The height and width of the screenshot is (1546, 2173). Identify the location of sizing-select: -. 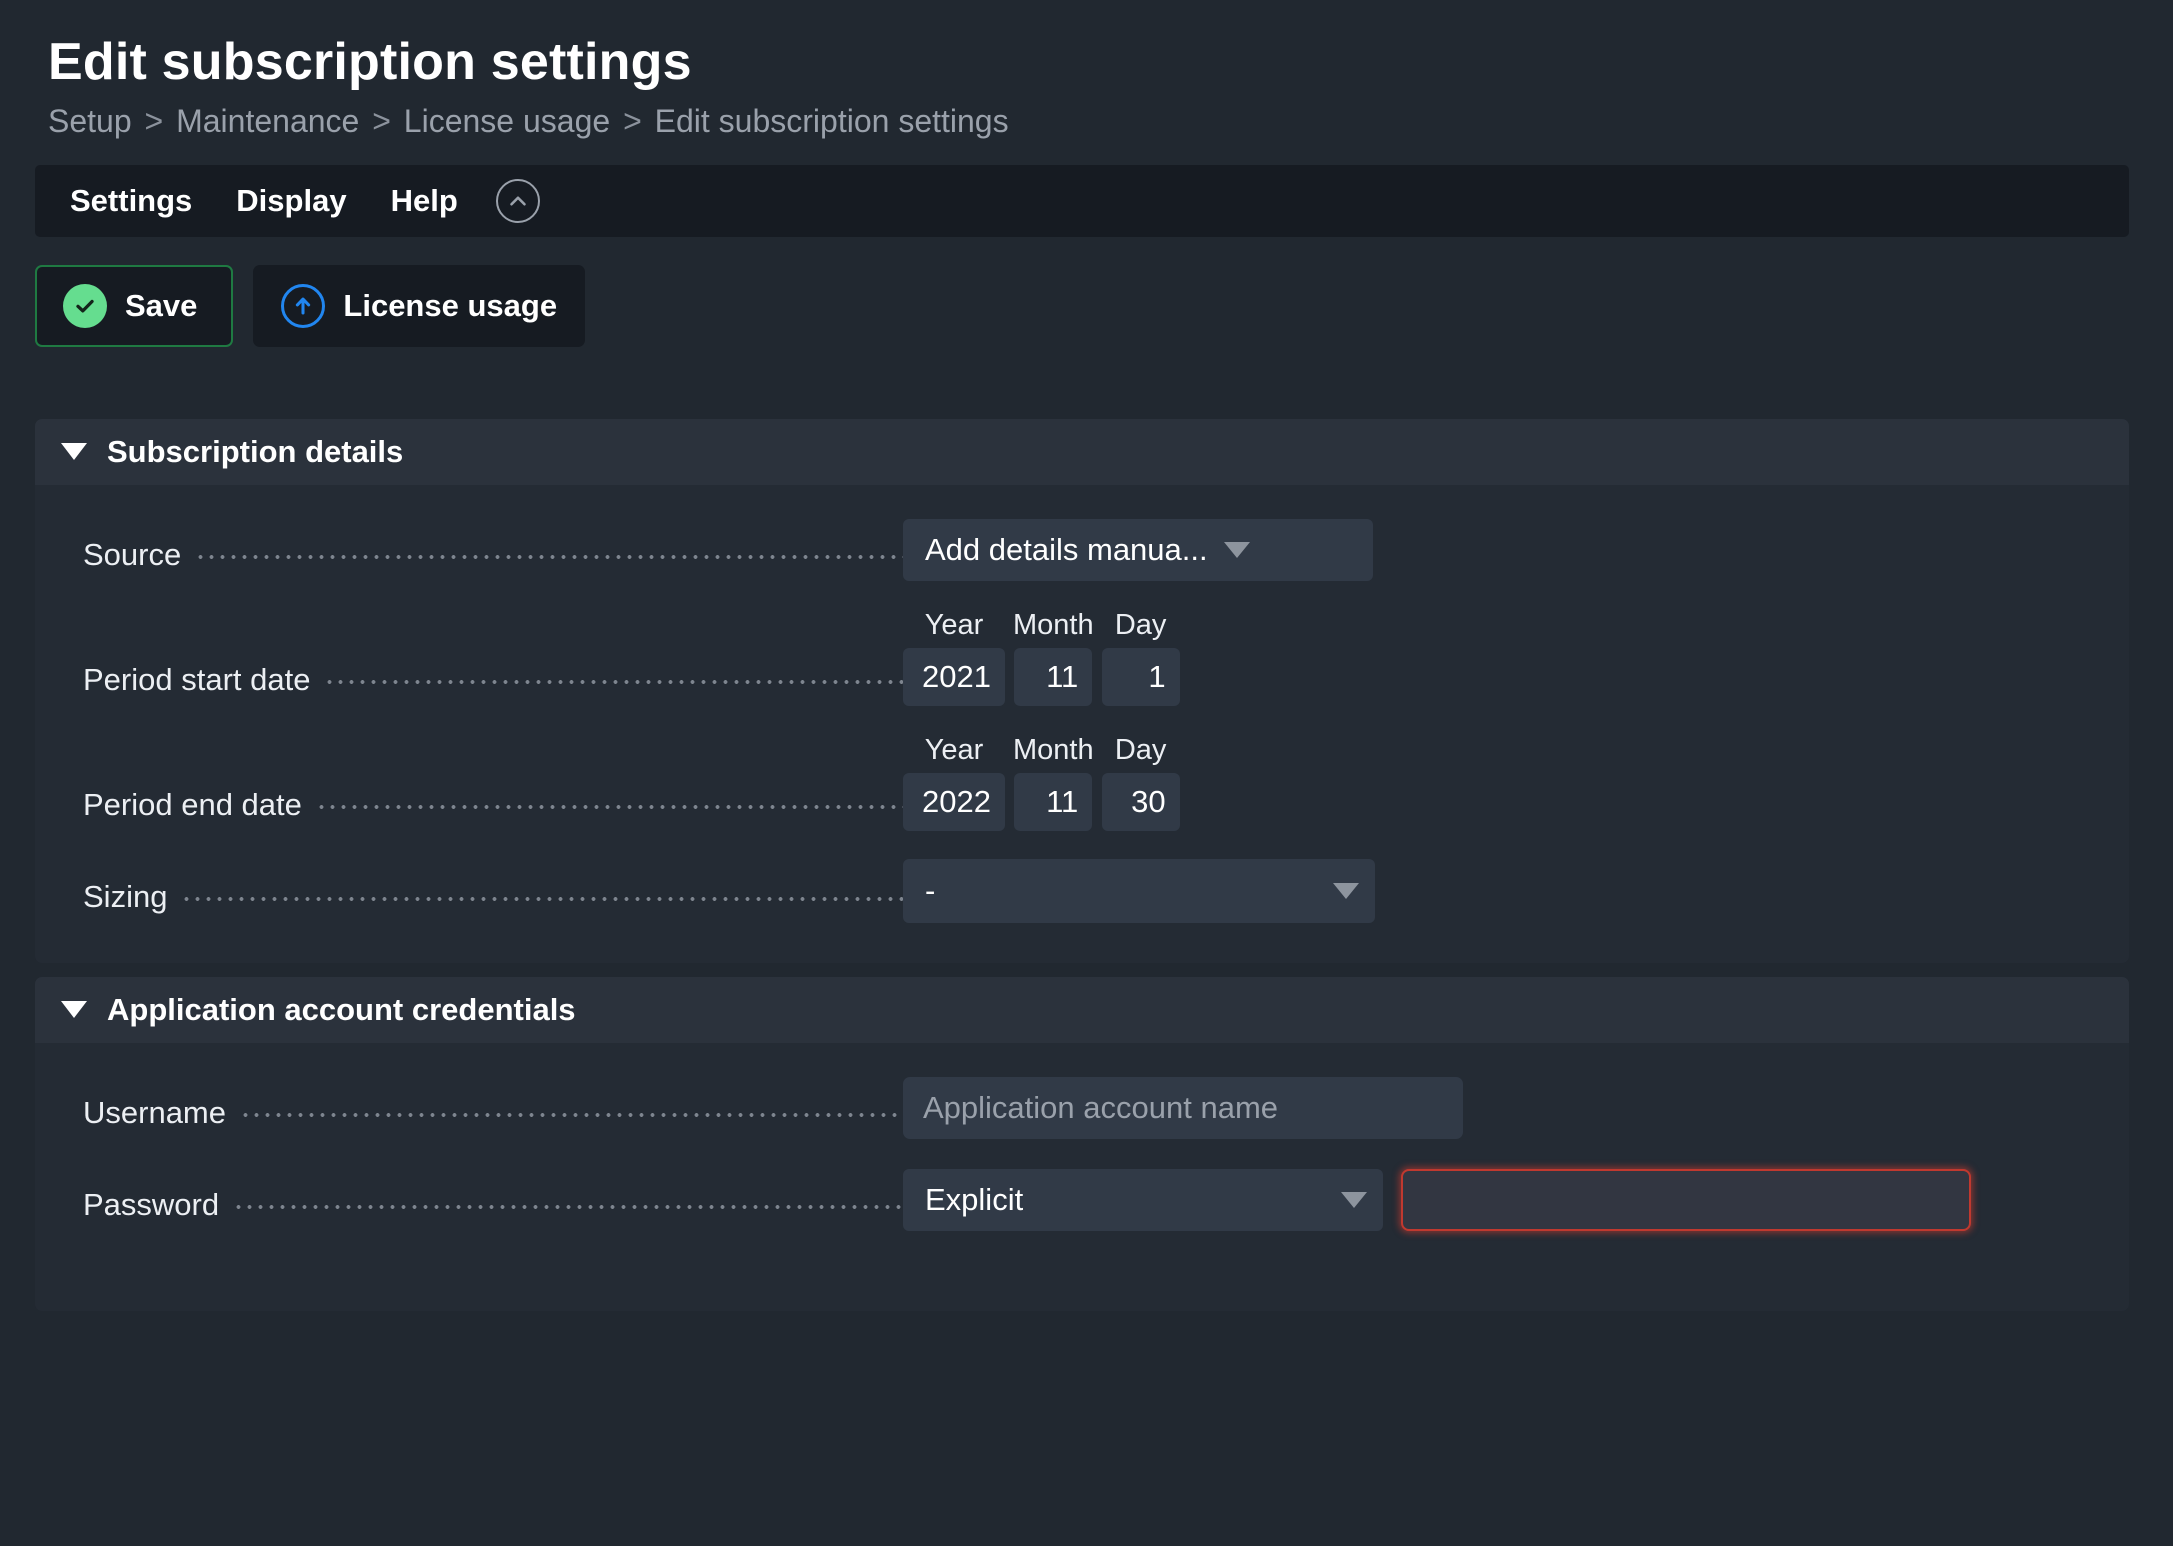
(1139, 890).